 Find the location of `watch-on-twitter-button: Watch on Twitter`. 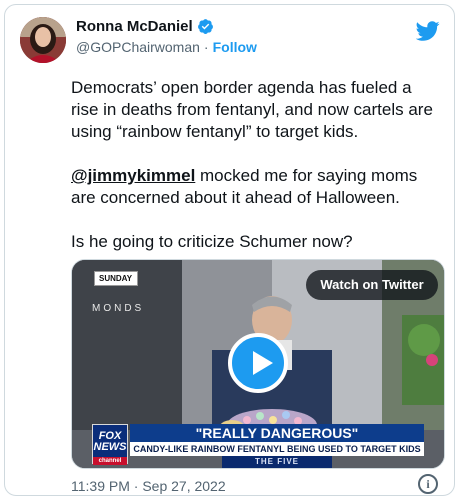

watch-on-twitter-button: Watch on Twitter is located at coordinates (372, 285).